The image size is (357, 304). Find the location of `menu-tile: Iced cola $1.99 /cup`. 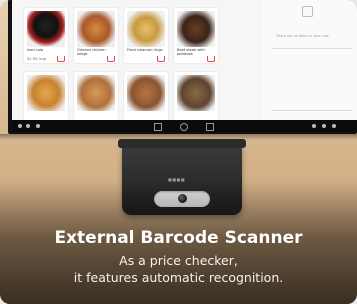

menu-tile: Iced cola $1.99 /cup is located at coordinates (46, 35).